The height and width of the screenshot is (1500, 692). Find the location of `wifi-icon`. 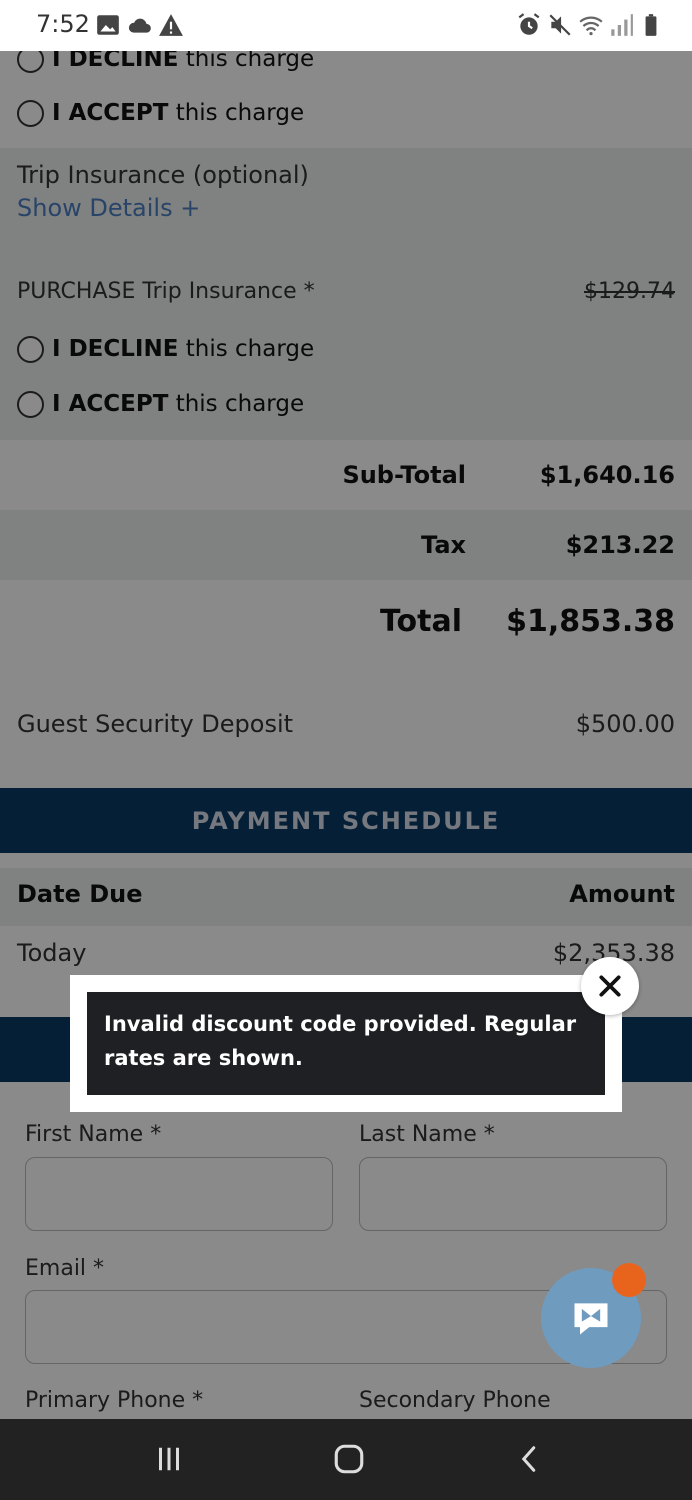

wifi-icon is located at coordinates (591, 26).